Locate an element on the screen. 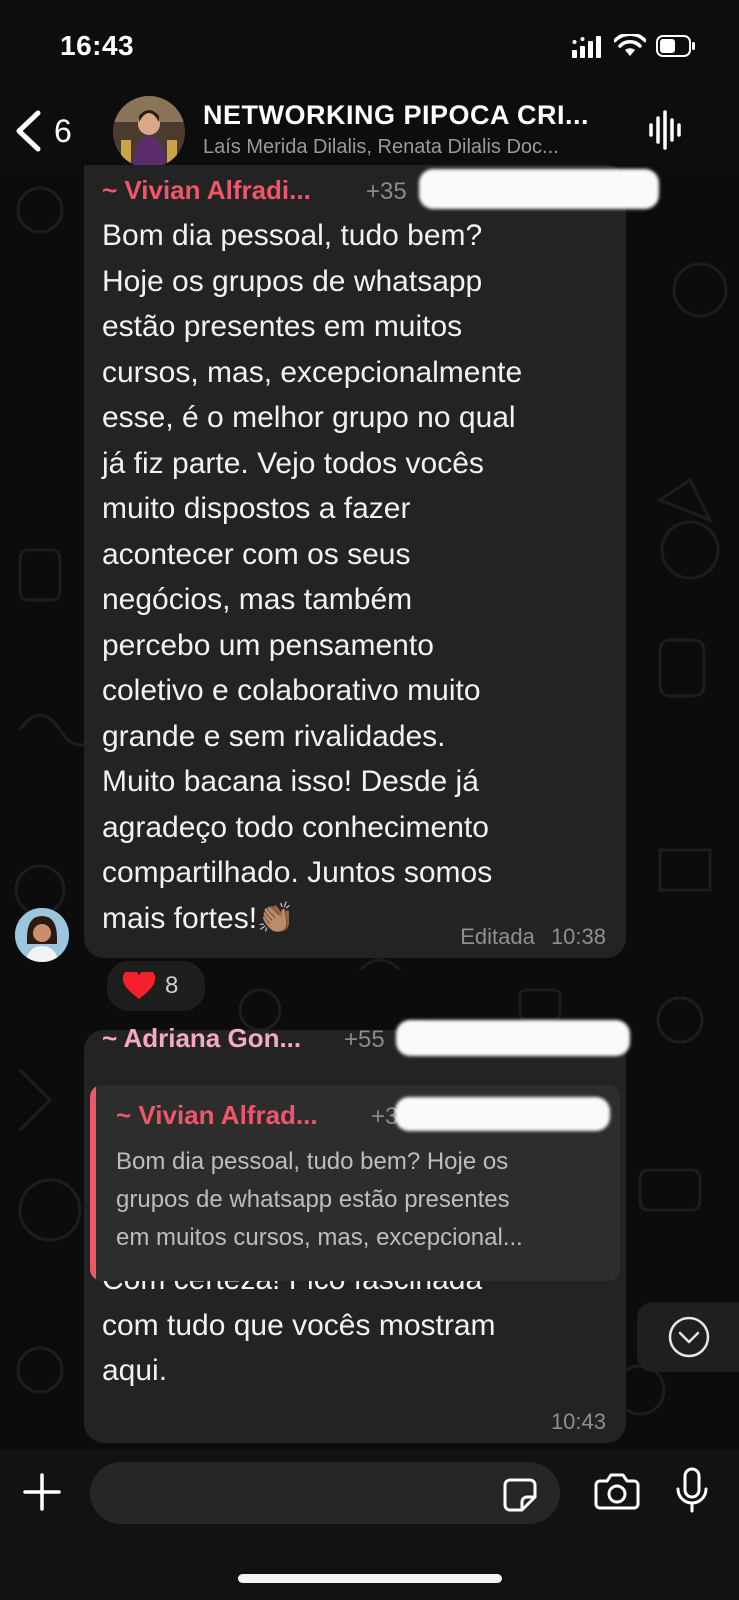 This screenshot has width=739, height=1600. avatar is located at coordinates (42, 935).